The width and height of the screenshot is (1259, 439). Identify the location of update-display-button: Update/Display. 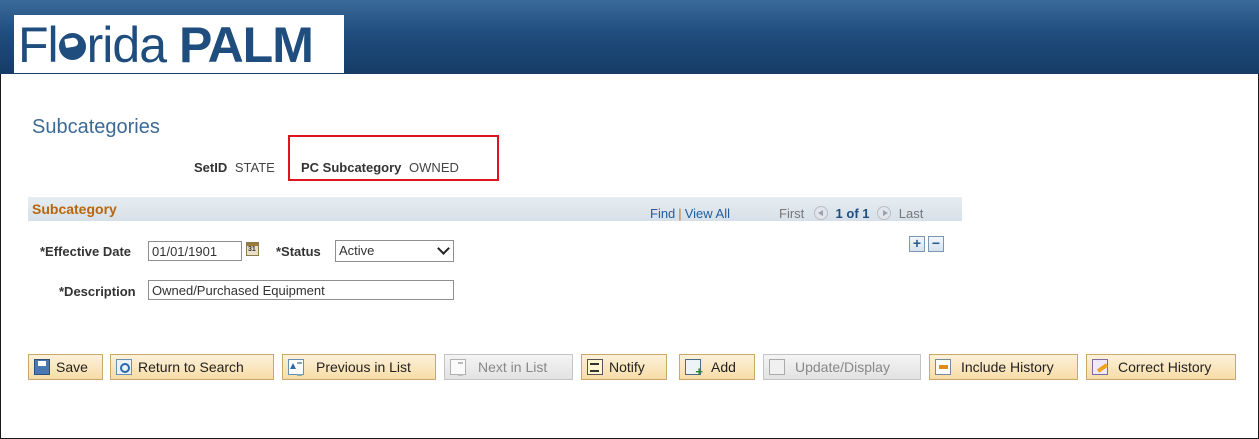
(842, 367).